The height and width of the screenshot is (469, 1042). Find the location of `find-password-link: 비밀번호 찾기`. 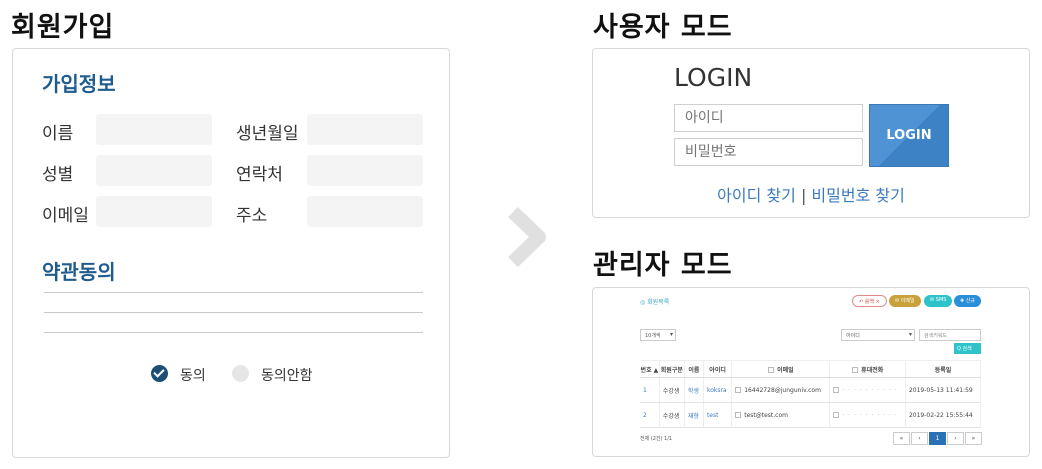

find-password-link: 비밀번호 찾기 is located at coordinates (857, 195).